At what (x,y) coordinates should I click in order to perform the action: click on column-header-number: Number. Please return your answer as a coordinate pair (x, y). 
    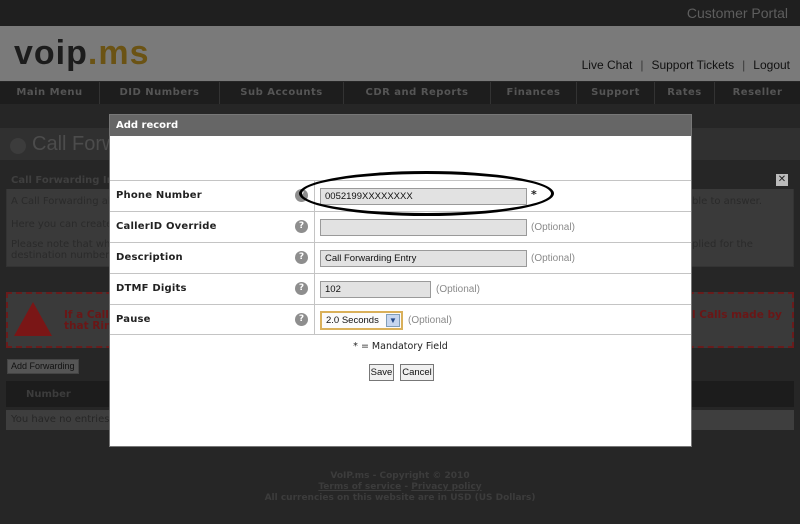
    Looking at the image, I should click on (48, 394).